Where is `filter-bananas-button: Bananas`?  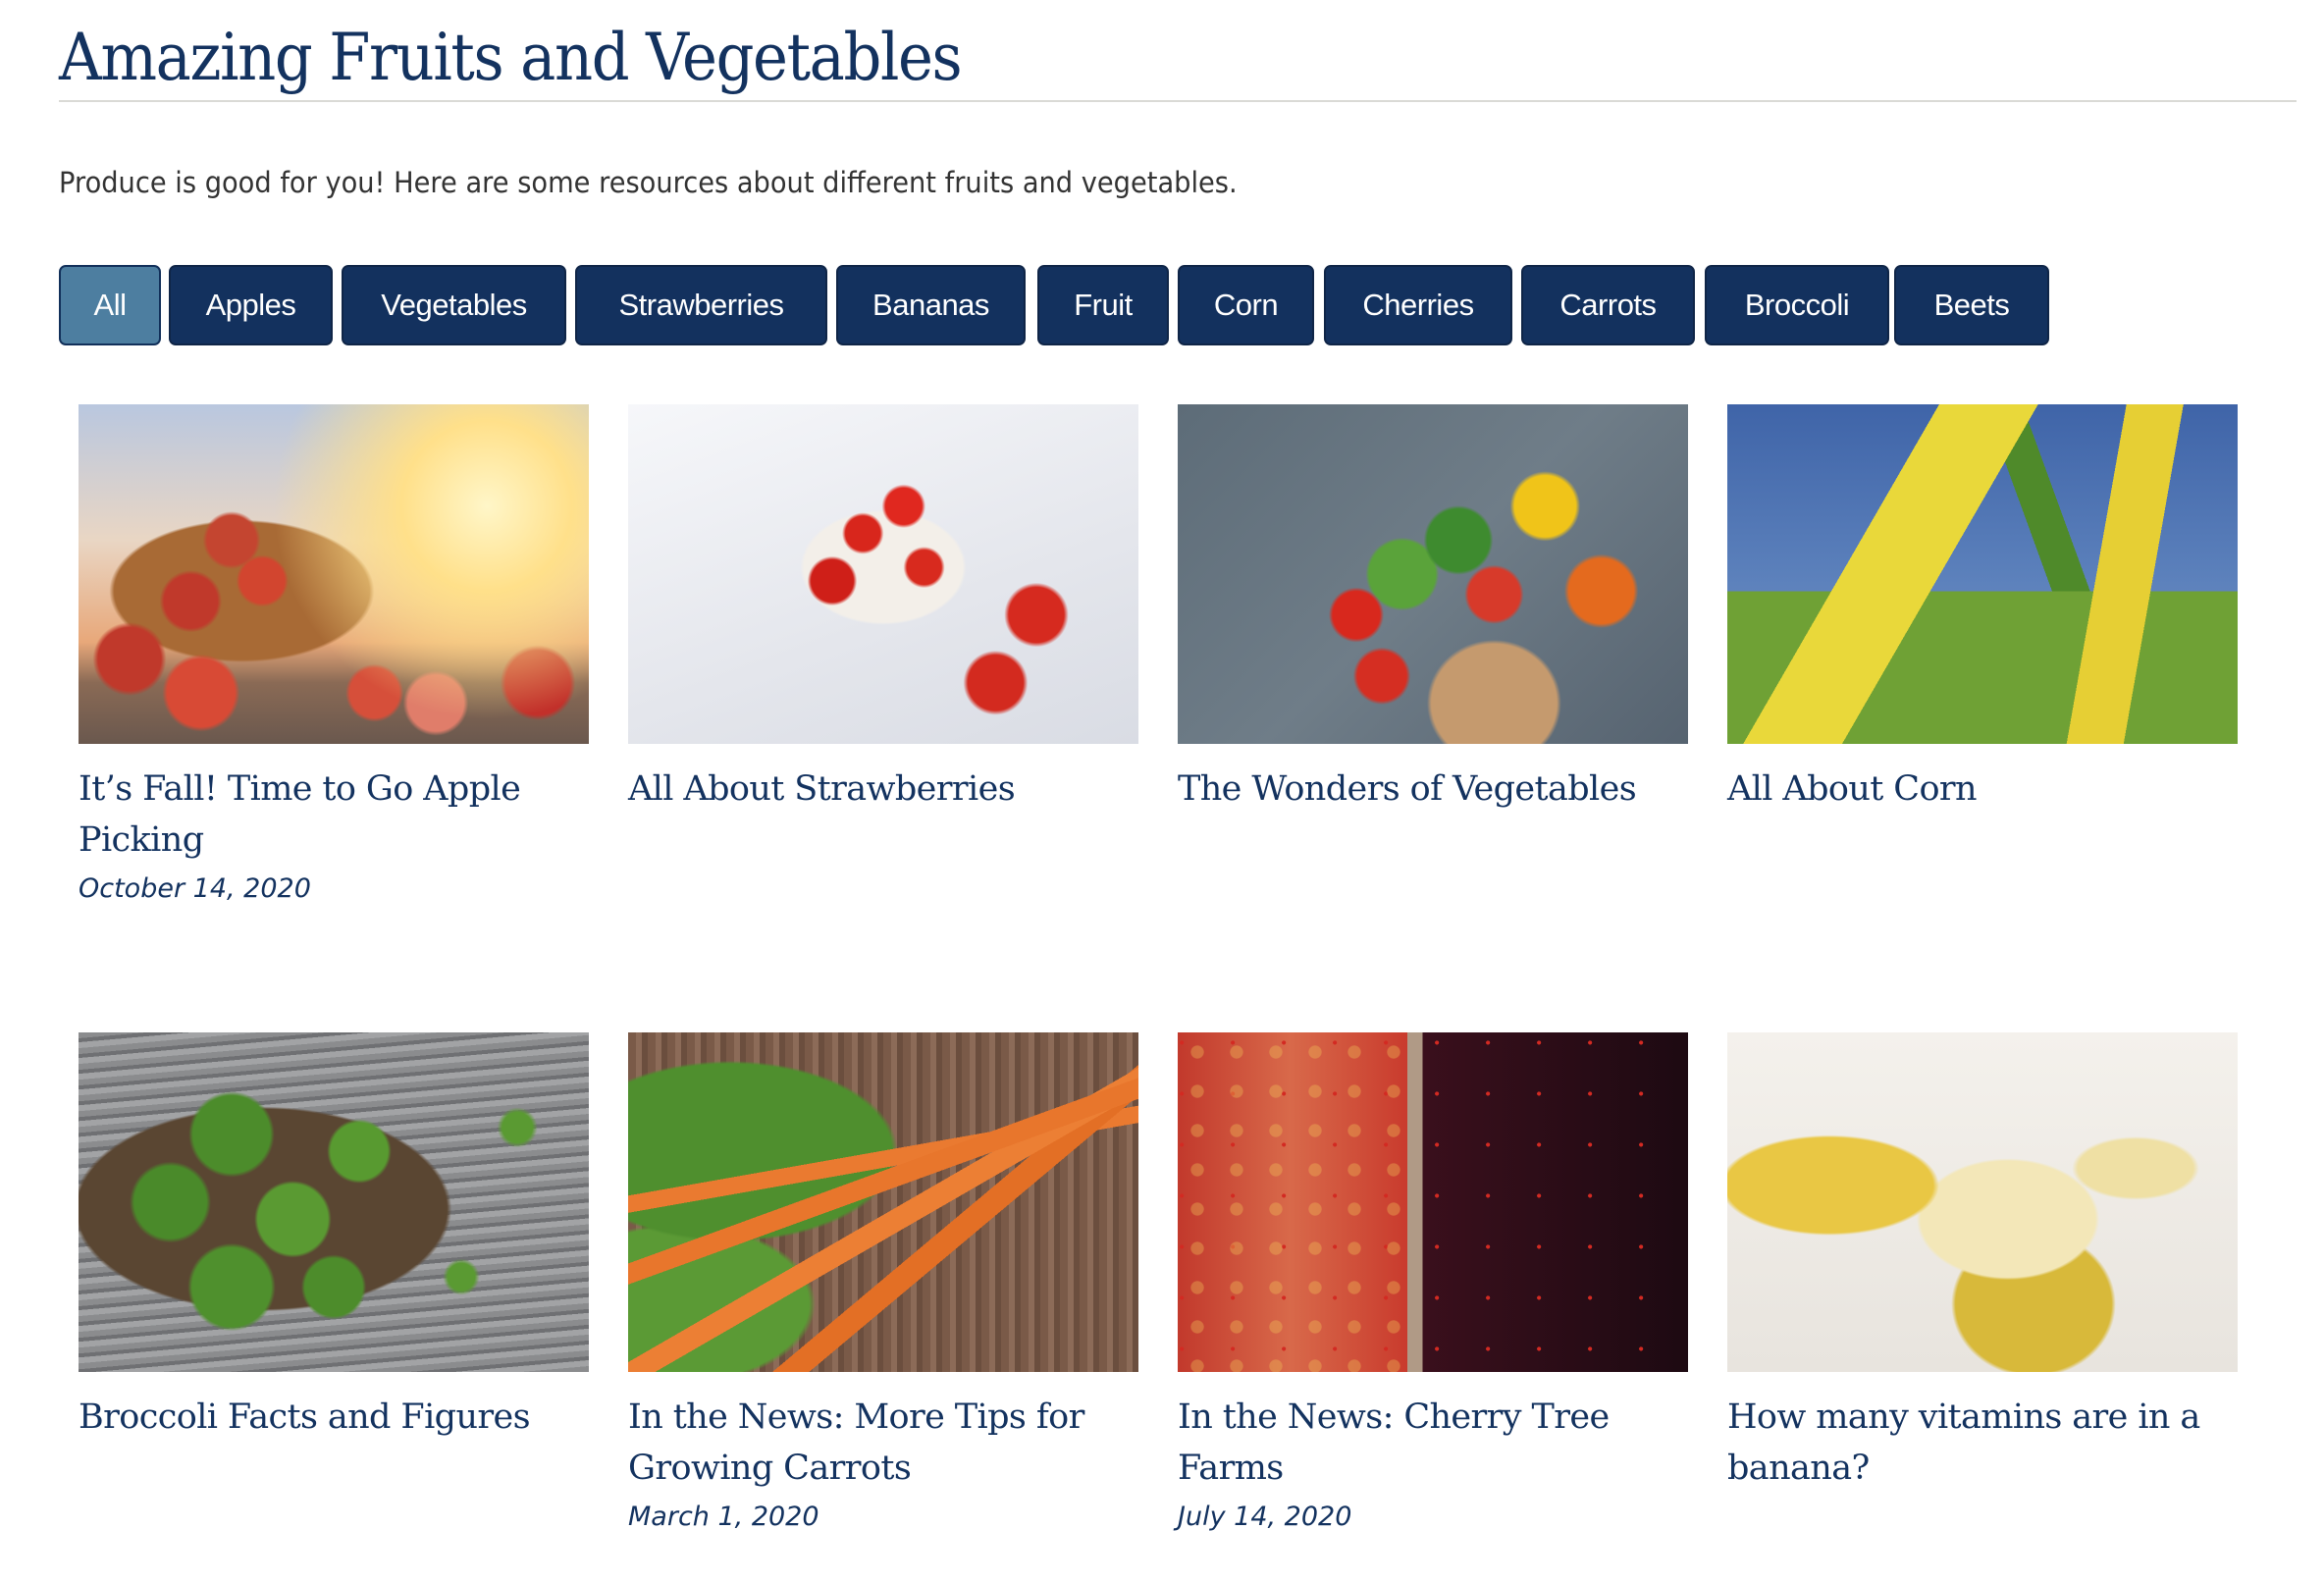 filter-bananas-button: Bananas is located at coordinates (931, 305).